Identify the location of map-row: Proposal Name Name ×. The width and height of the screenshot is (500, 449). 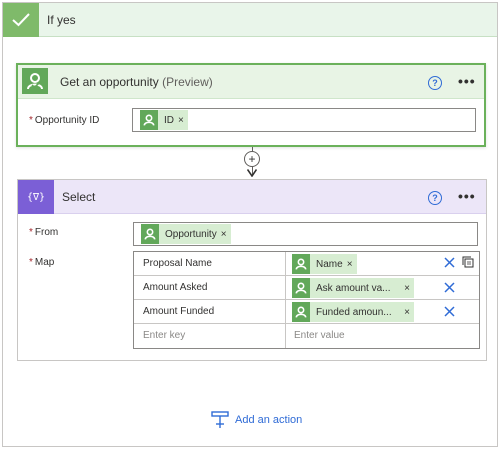
(306, 264).